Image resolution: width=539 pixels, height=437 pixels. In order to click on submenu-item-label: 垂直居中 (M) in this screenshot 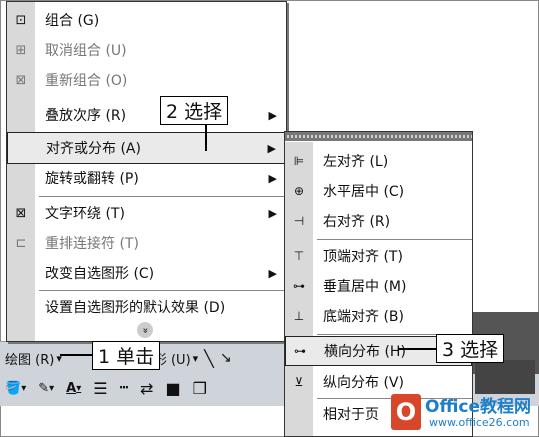, I will do `click(365, 287)`.